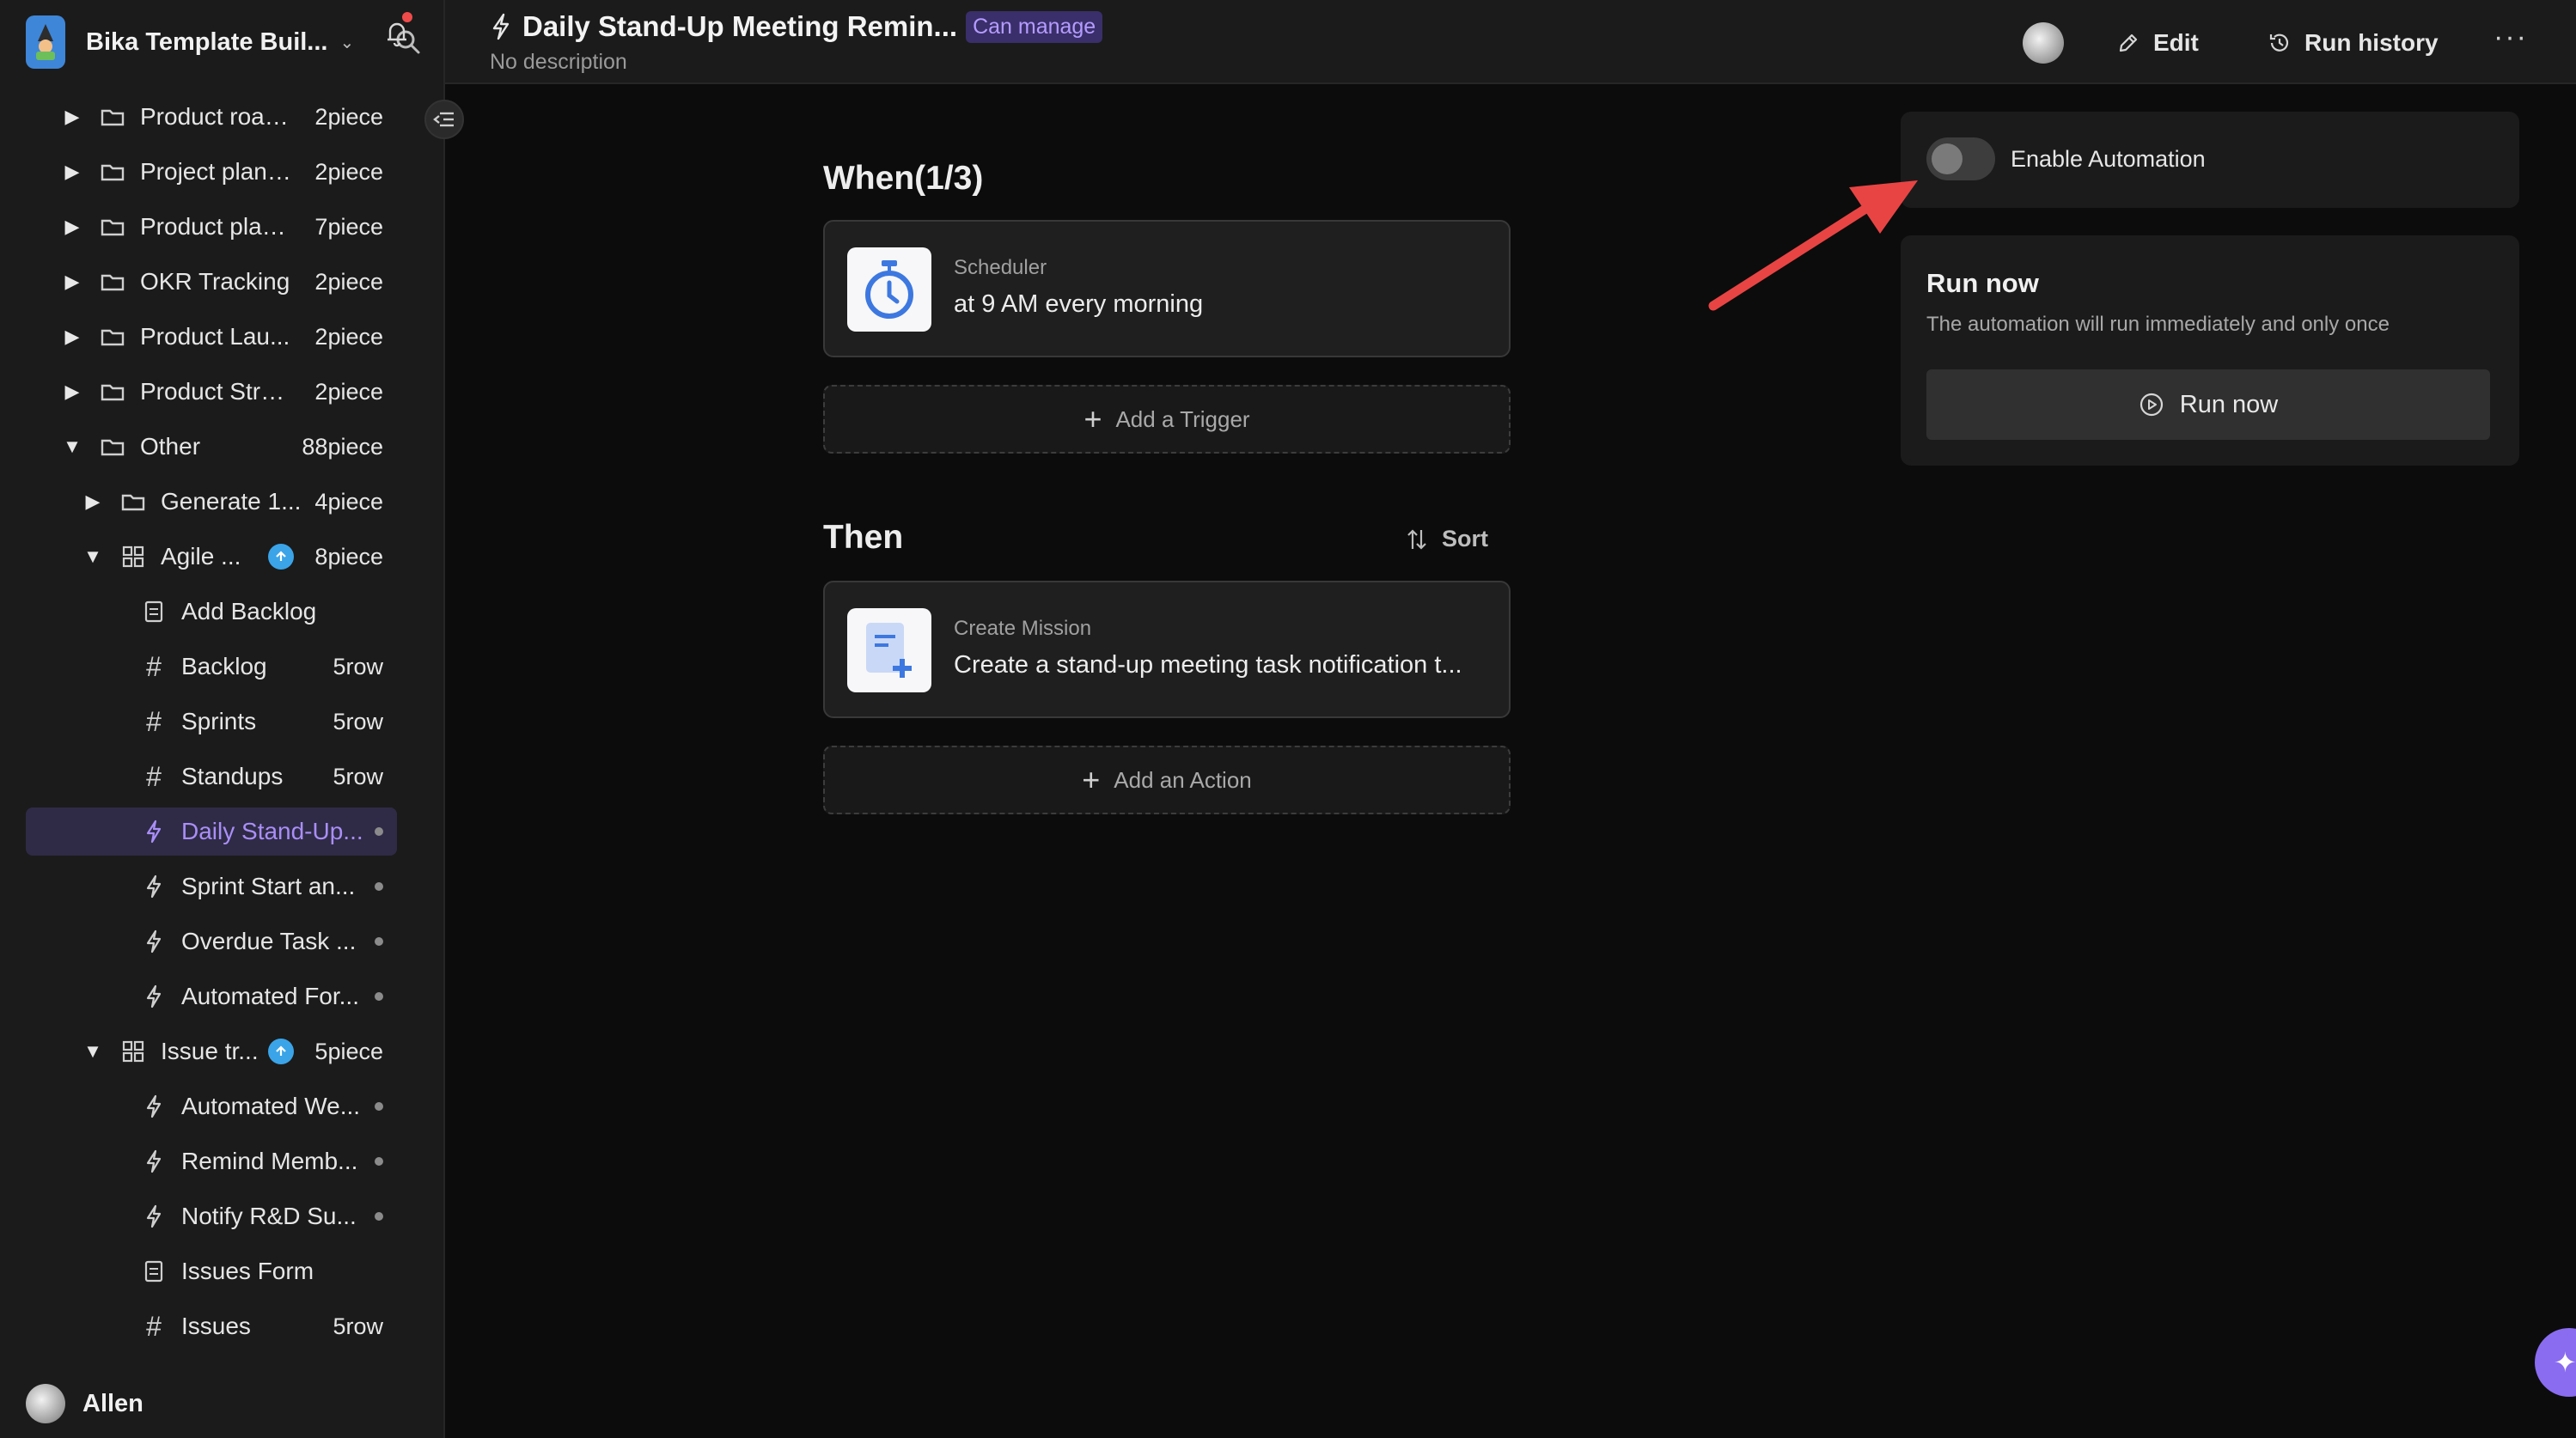 The height and width of the screenshot is (1438, 2576). What do you see at coordinates (211, 502) in the screenshot?
I see `tree-item-folder: ▶ Generate 1... 4piece` at bounding box center [211, 502].